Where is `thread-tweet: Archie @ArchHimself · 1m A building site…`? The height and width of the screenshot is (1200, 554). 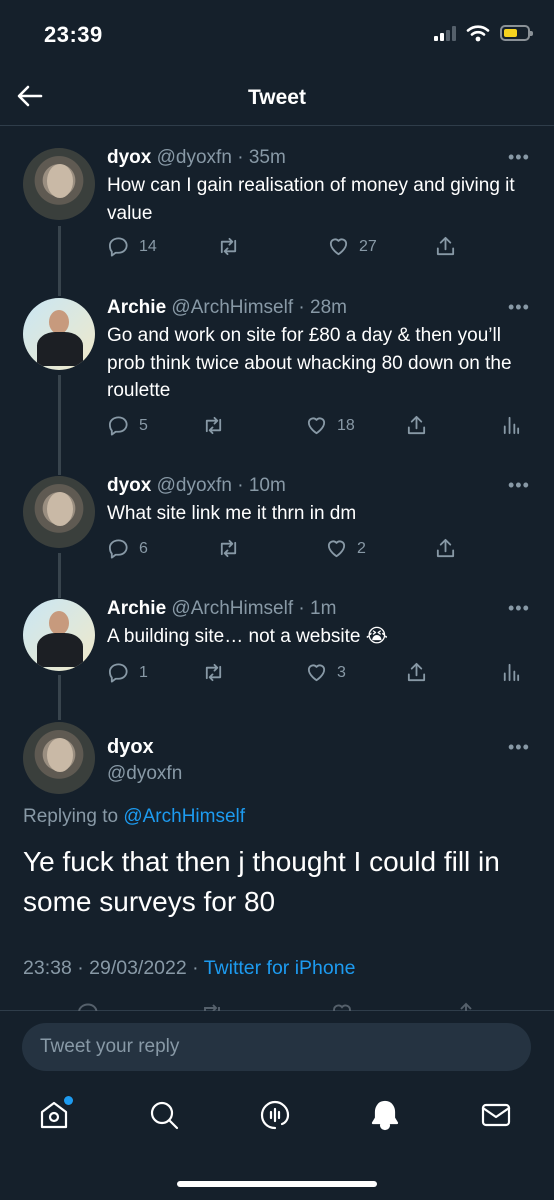 thread-tweet: Archie @ArchHimself · 1m A building site… is located at coordinates (277, 652).